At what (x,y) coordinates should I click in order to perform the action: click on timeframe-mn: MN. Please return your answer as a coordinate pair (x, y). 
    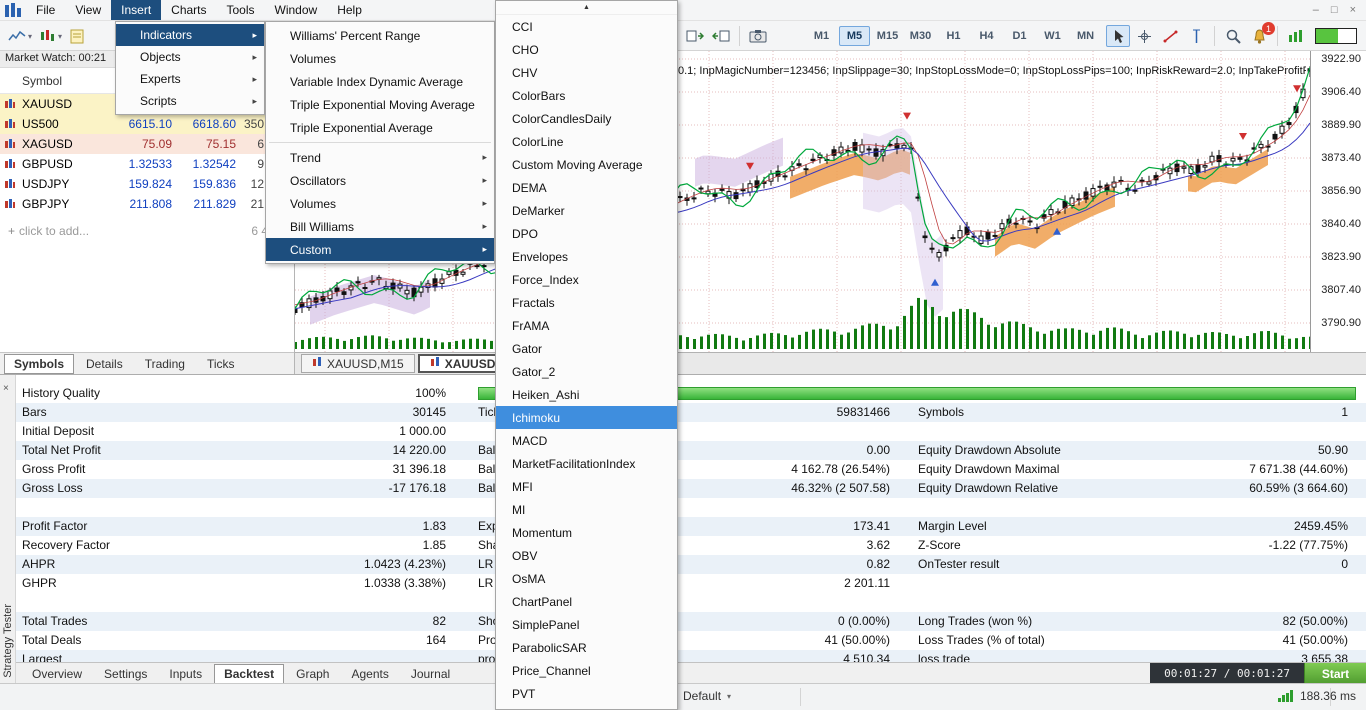
    Looking at the image, I should click on (1085, 36).